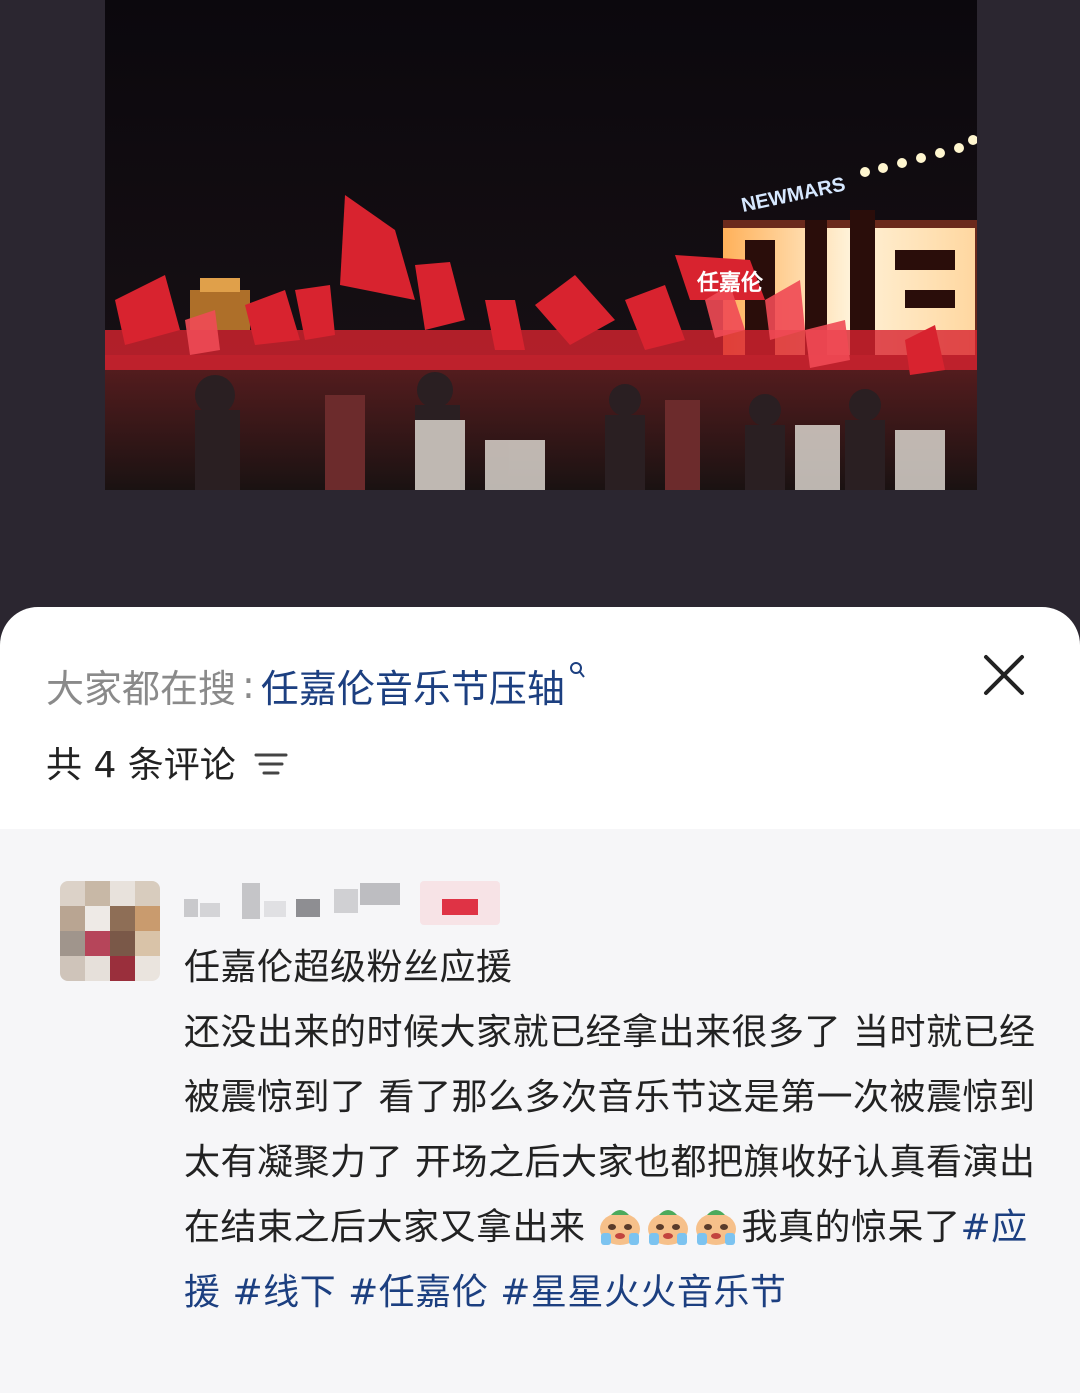  Describe the element at coordinates (284, 1292) in the screenshot. I see `hashtag-link: #线下` at that location.